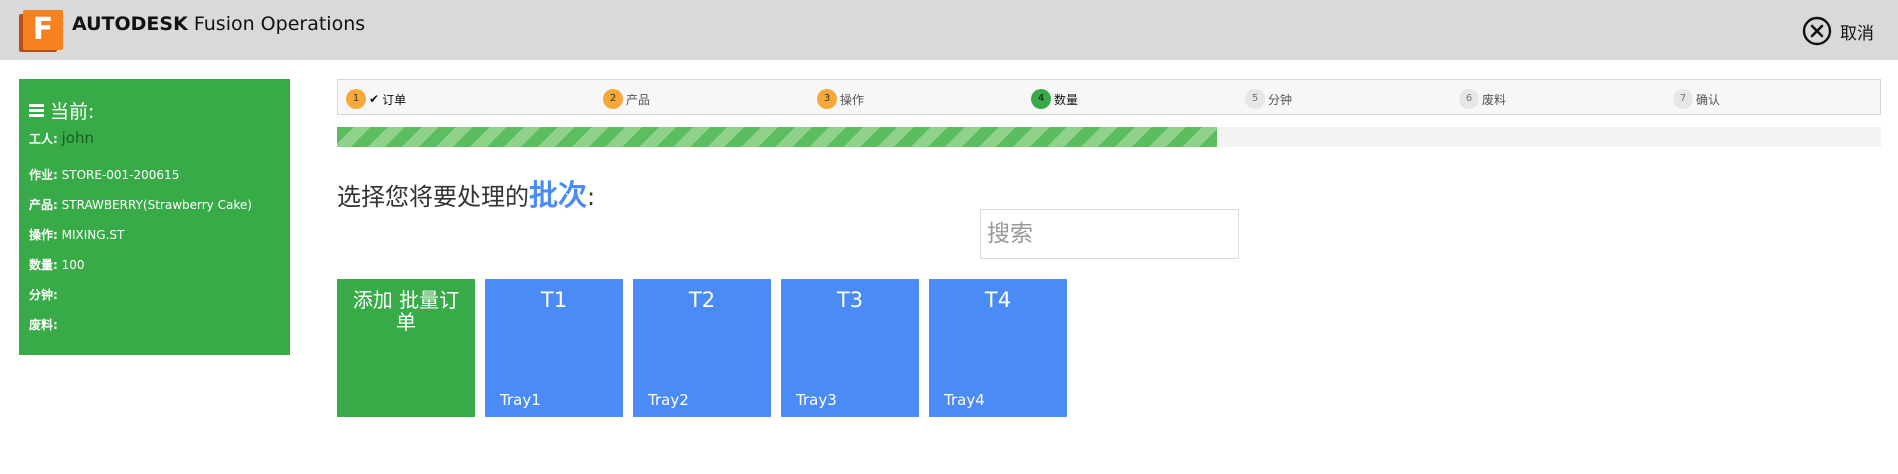 The image size is (1898, 474). What do you see at coordinates (827, 99) in the screenshot?
I see `step-number: 3` at bounding box center [827, 99].